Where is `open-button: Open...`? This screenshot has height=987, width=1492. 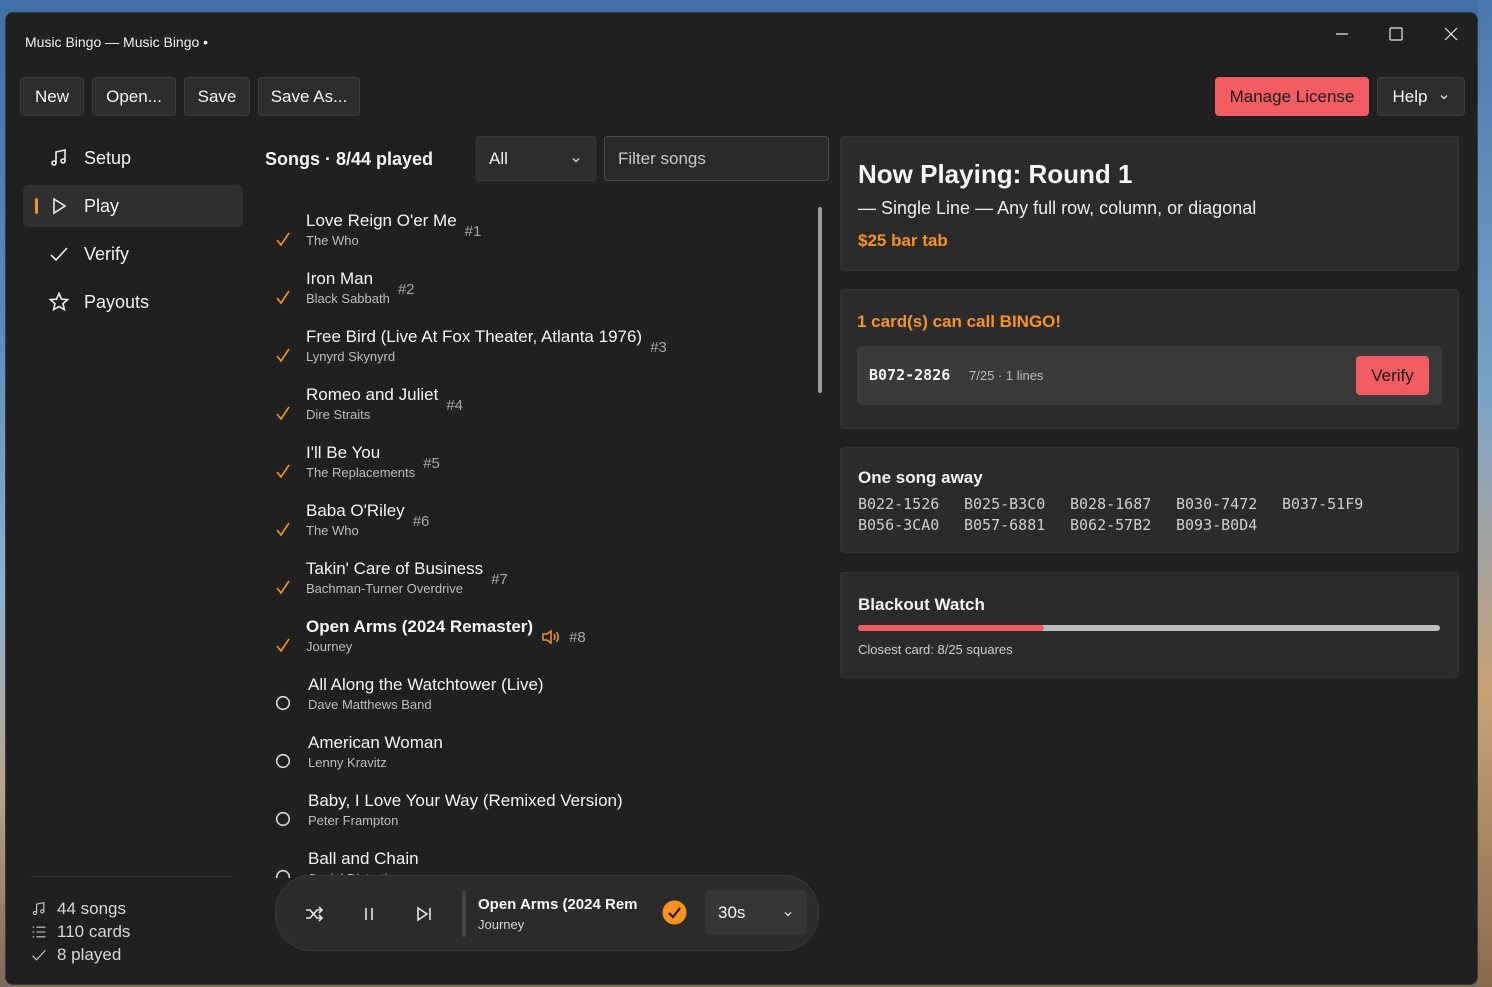 open-button: Open... is located at coordinates (134, 96).